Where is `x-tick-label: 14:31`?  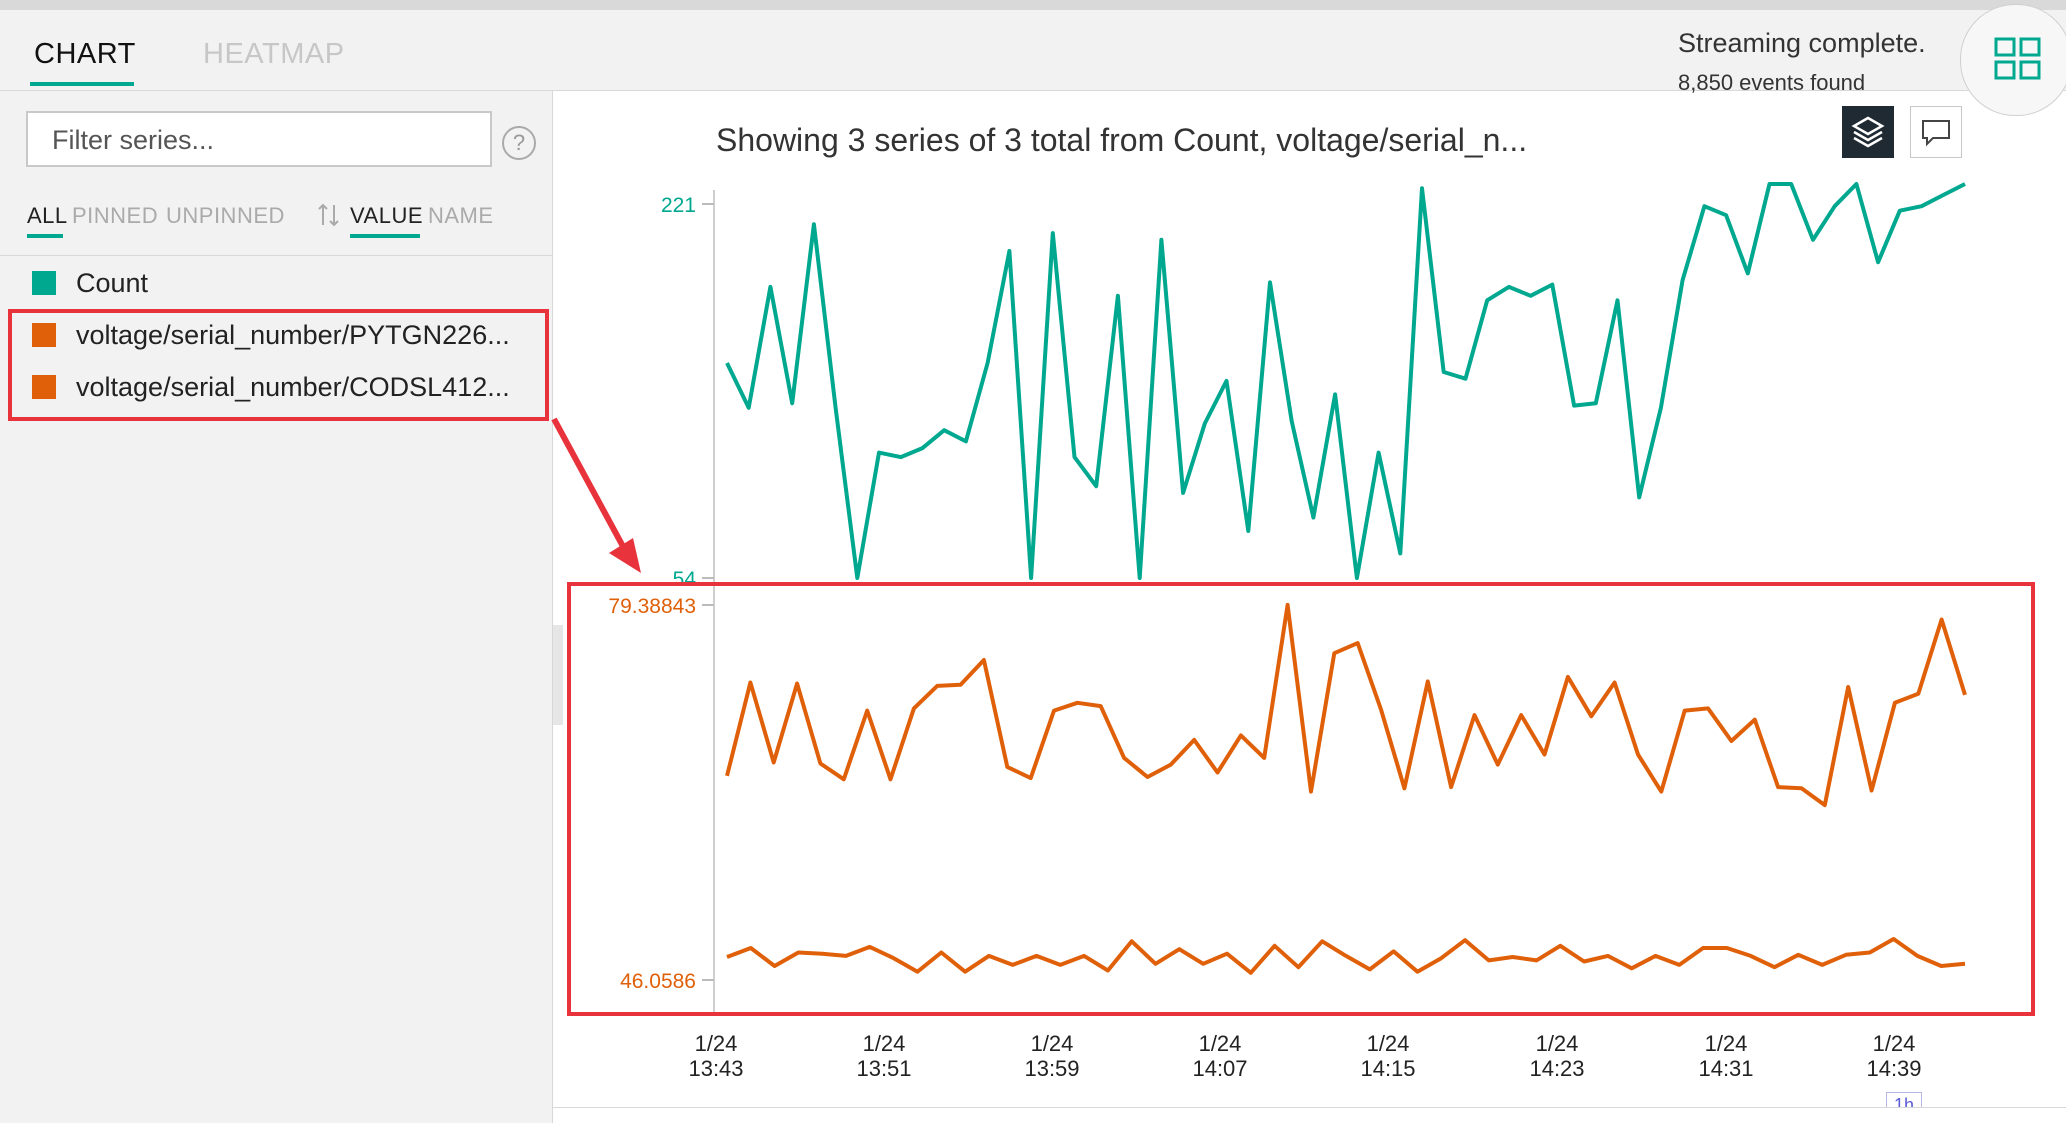 x-tick-label: 14:31 is located at coordinates (1725, 1068).